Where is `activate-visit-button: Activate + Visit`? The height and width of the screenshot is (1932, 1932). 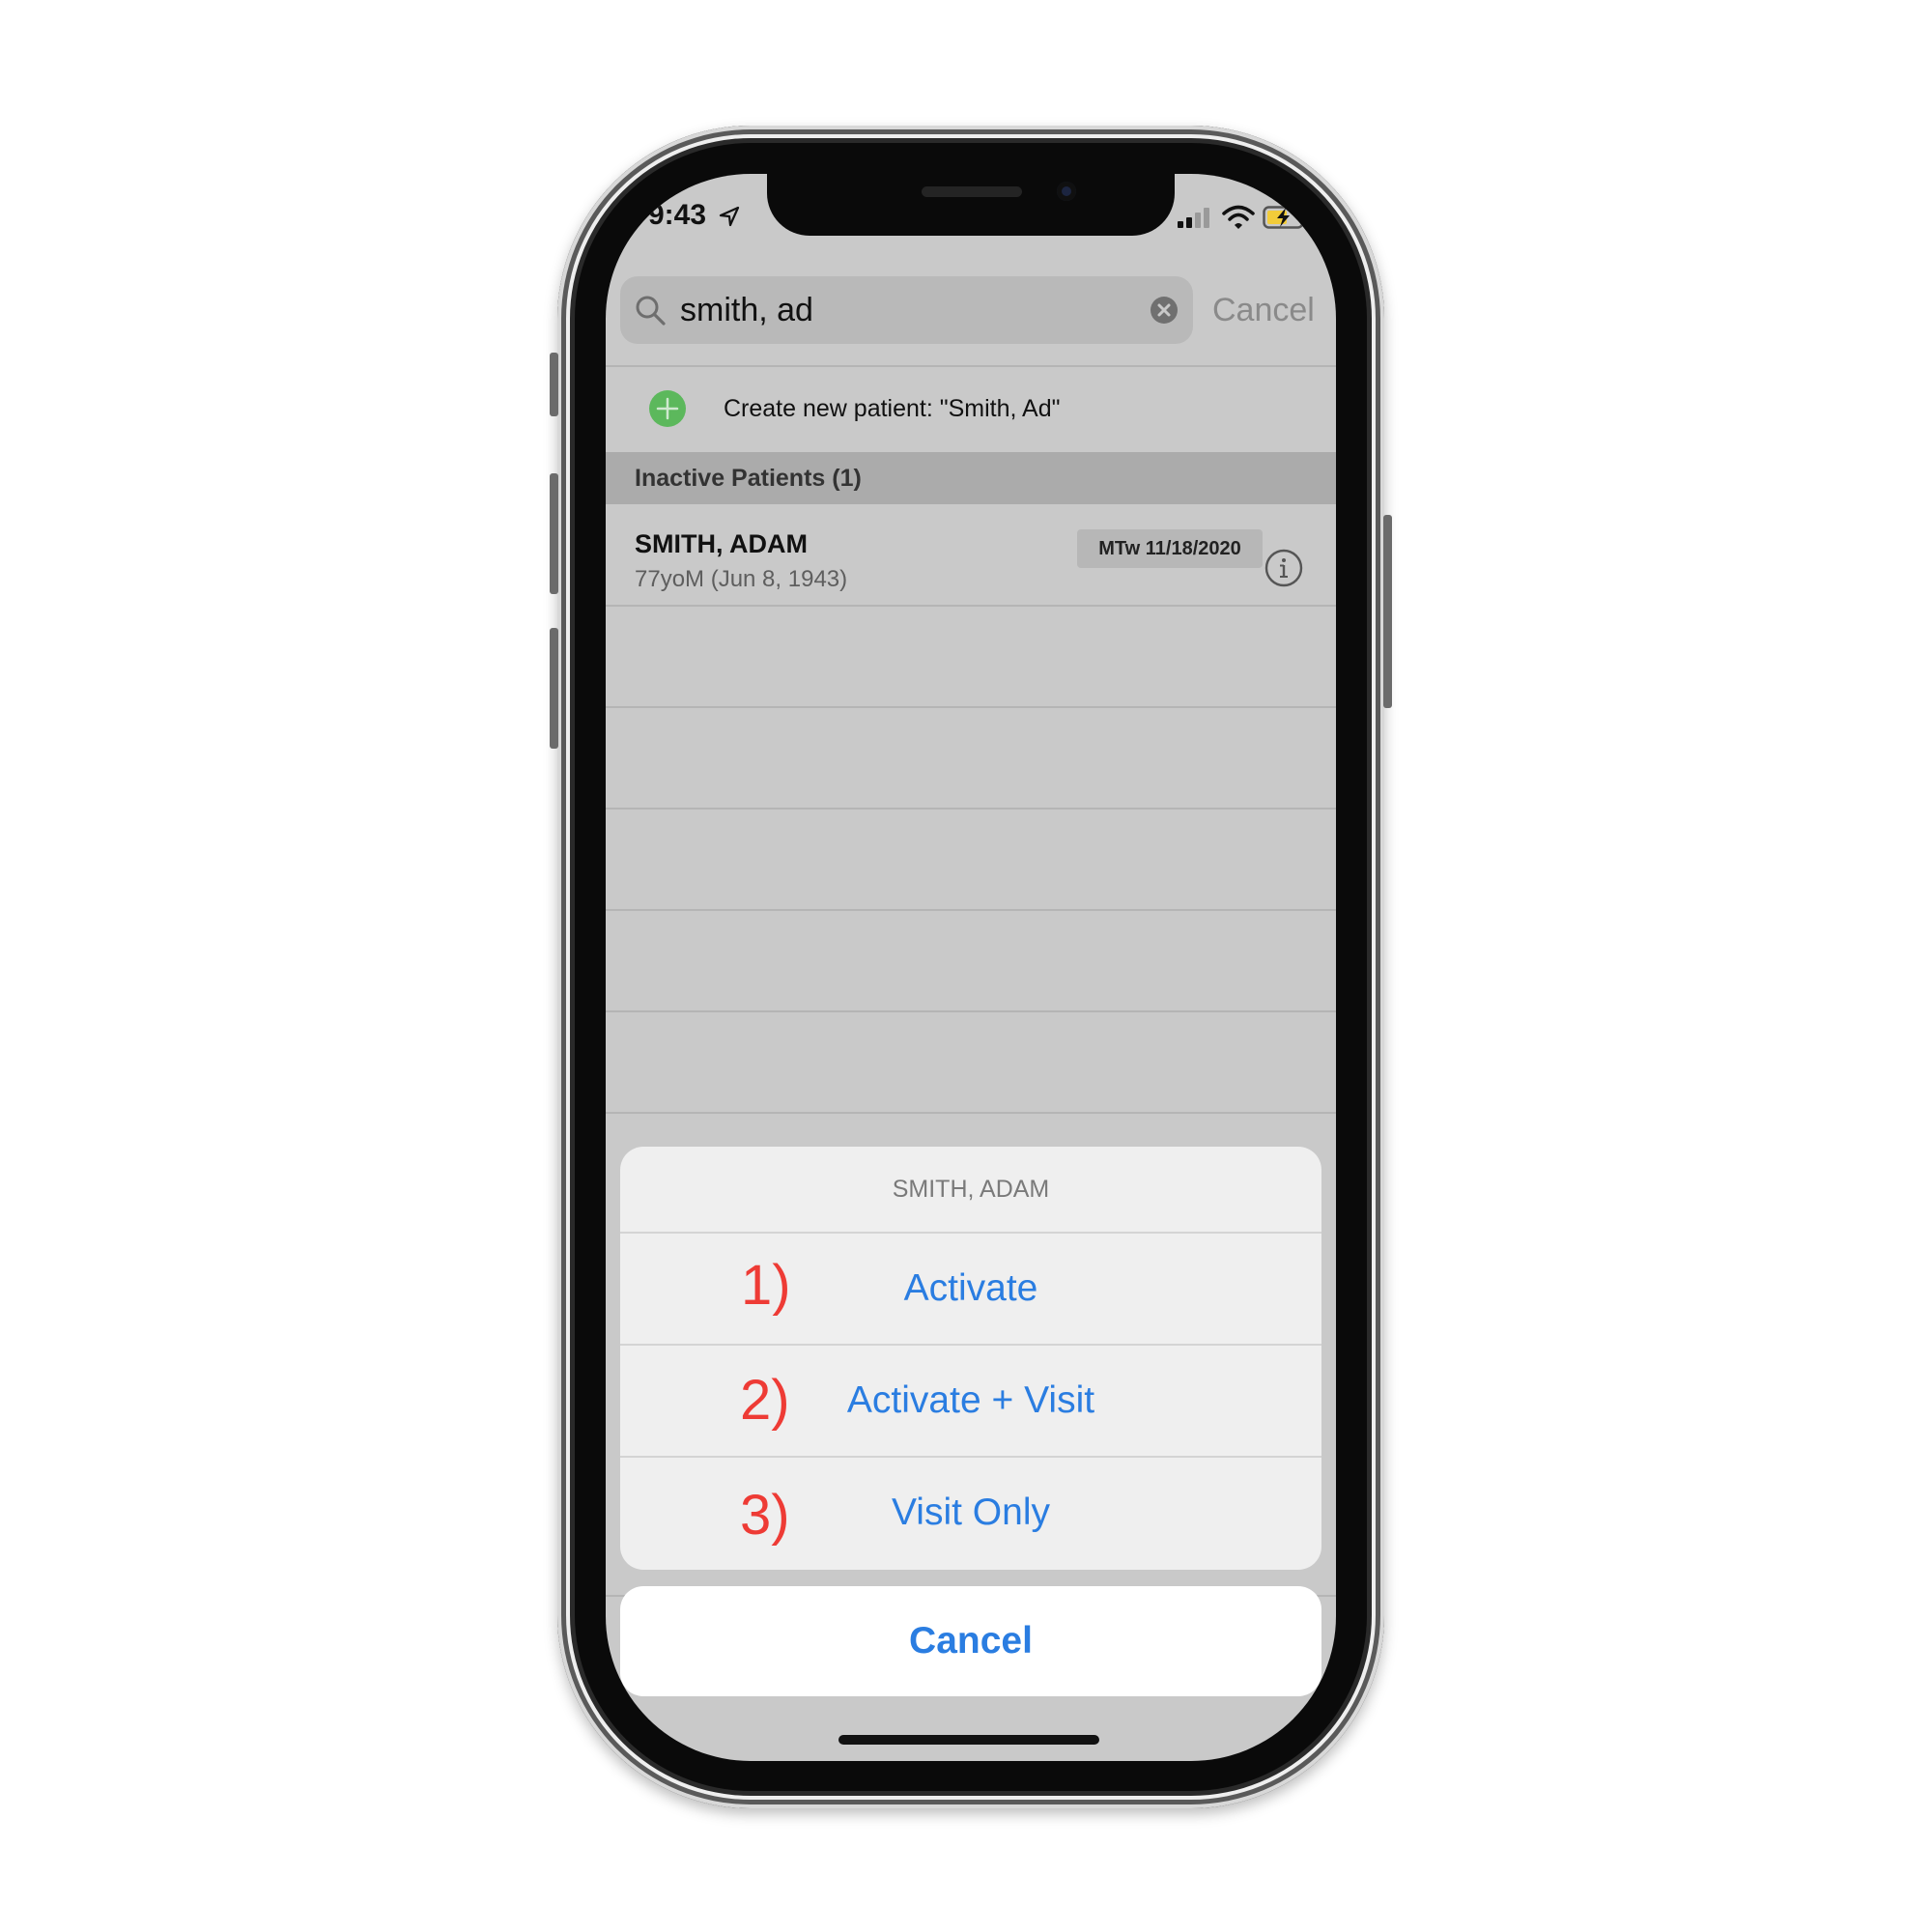 activate-visit-button: Activate + Visit is located at coordinates (970, 1401).